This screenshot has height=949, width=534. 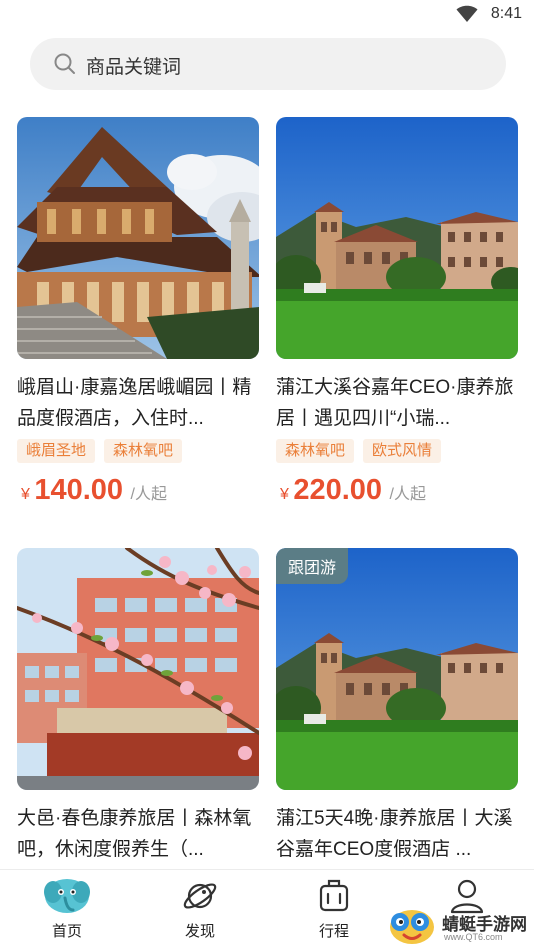 What do you see at coordinates (412, 927) in the screenshot?
I see `dragonfly-logo-icon` at bounding box center [412, 927].